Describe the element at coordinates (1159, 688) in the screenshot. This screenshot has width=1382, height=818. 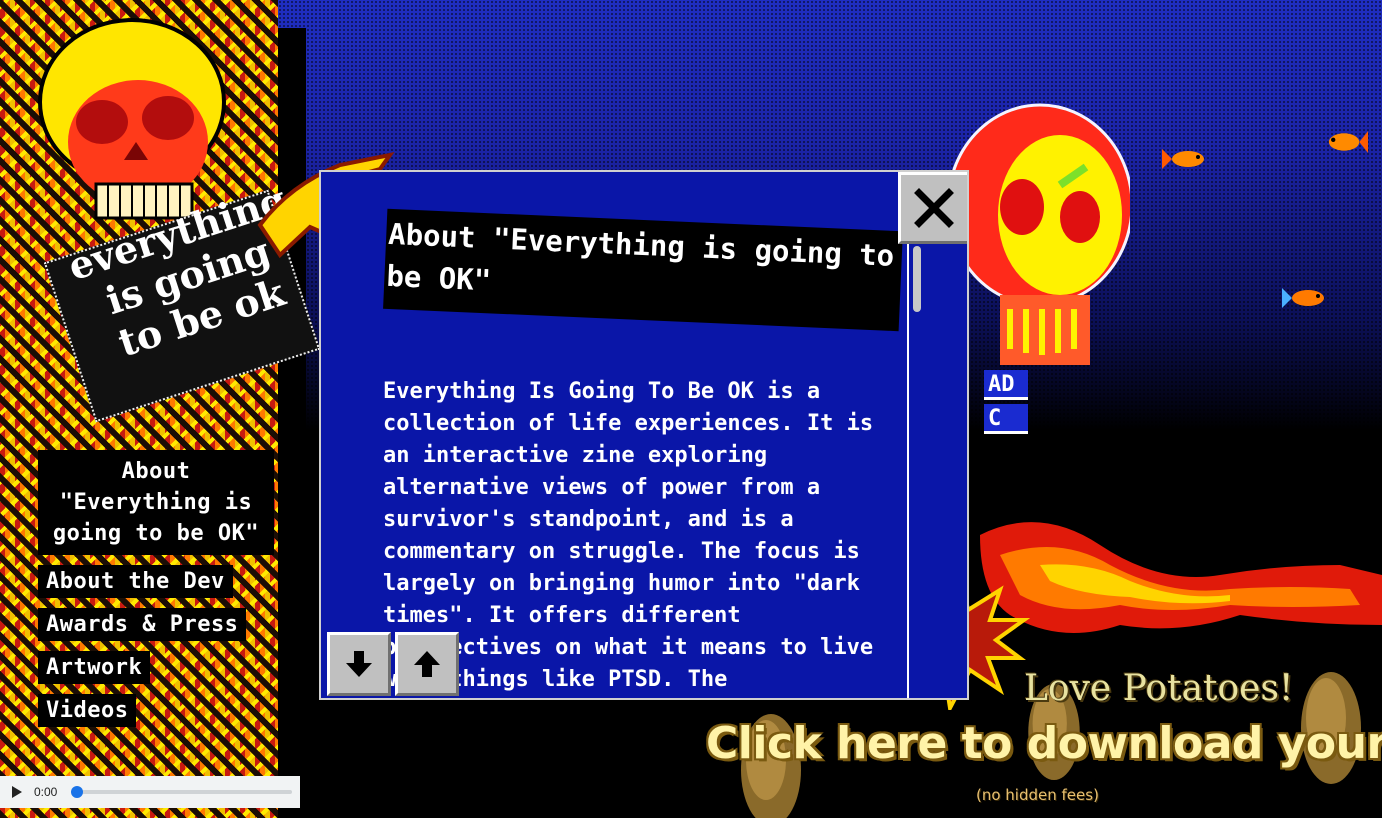
I see `ad-love-potatoes-text: Love Potatoes!` at that location.